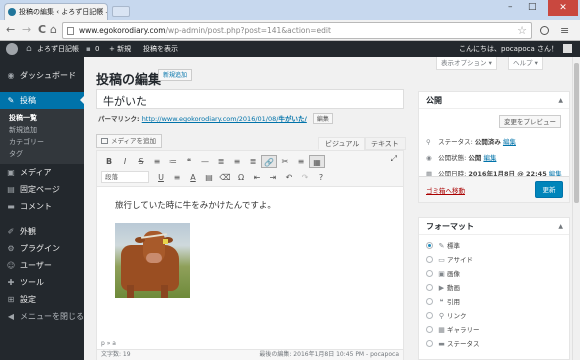 The width and height of the screenshot is (580, 360). Describe the element at coordinates (564, 30) in the screenshot. I see `browser-menu-icon: ≡` at that location.